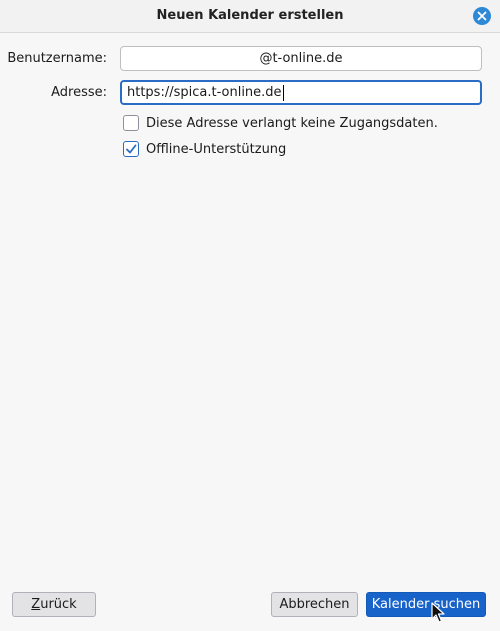 The width and height of the screenshot is (500, 631). I want to click on text-caret, so click(283, 92).